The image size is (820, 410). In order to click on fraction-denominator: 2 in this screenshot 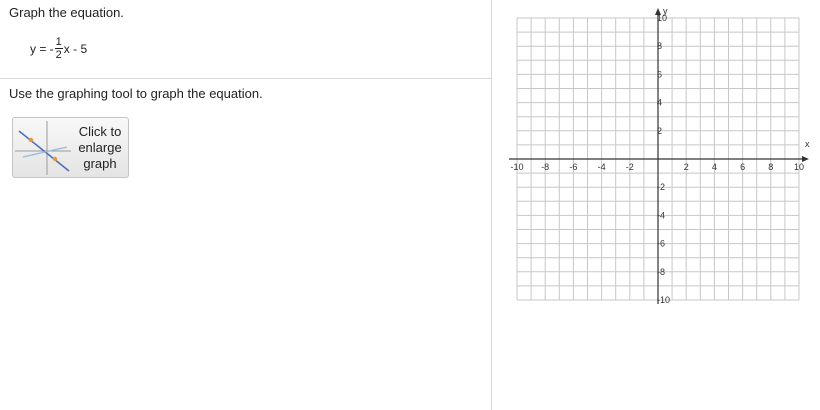, I will do `click(58, 55)`.